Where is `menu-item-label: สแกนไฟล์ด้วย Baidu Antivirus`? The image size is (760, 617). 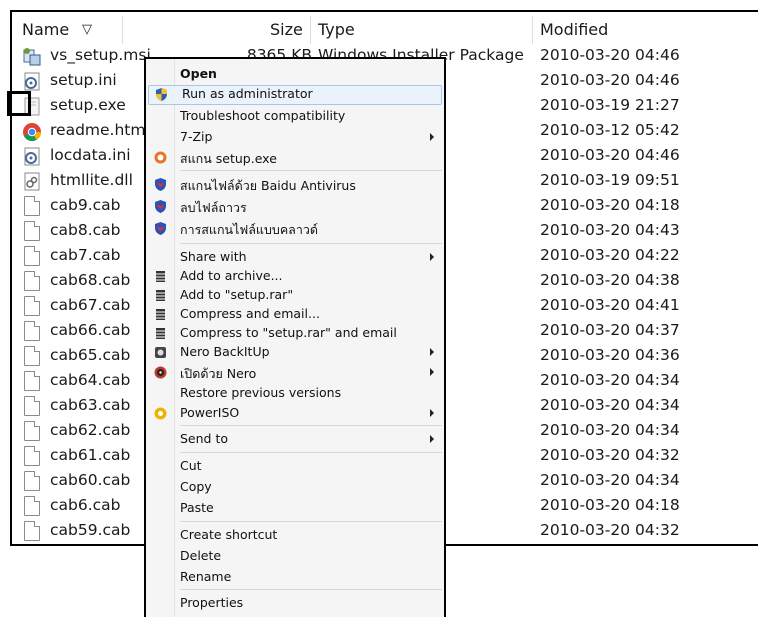
menu-item-label: สแกนไฟล์ด้วย Baidu Antivirus is located at coordinates (268, 185).